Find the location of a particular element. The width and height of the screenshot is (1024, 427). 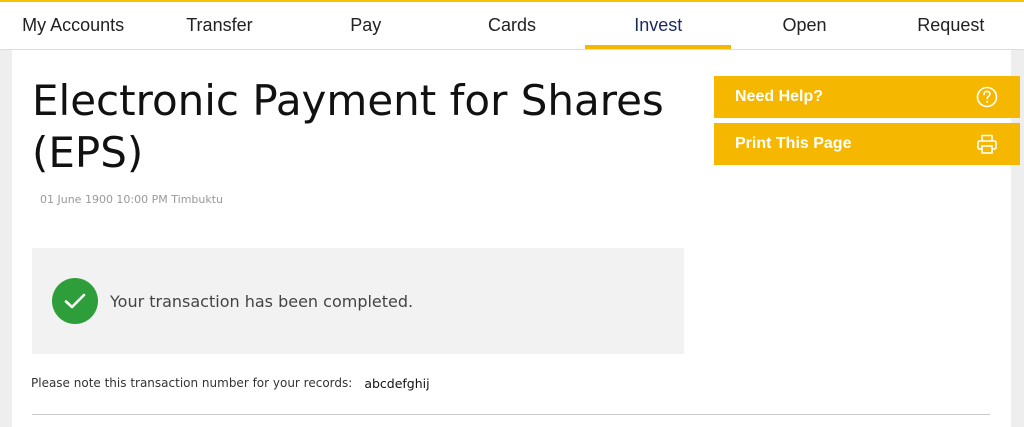

page-title: Electronic Payment for Shares (EPS) is located at coordinates (348, 126).